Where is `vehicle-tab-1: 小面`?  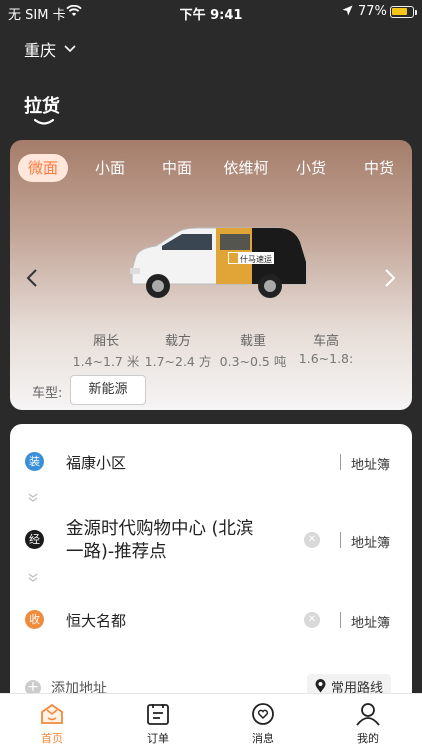 vehicle-tab-1: 小面 is located at coordinates (110, 168).